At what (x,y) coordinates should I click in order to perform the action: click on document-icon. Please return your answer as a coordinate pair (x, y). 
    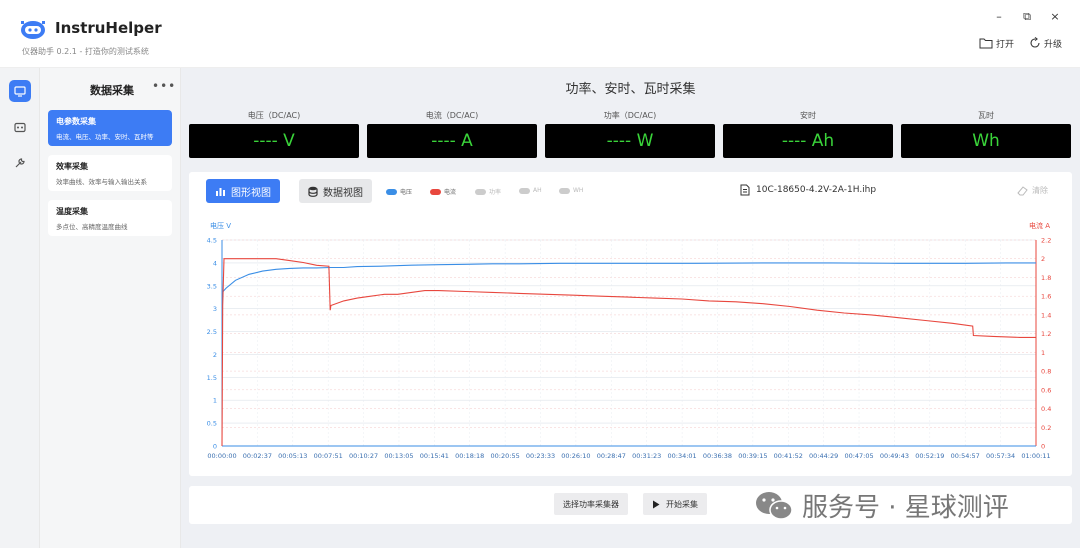
    Looking at the image, I should click on (745, 190).